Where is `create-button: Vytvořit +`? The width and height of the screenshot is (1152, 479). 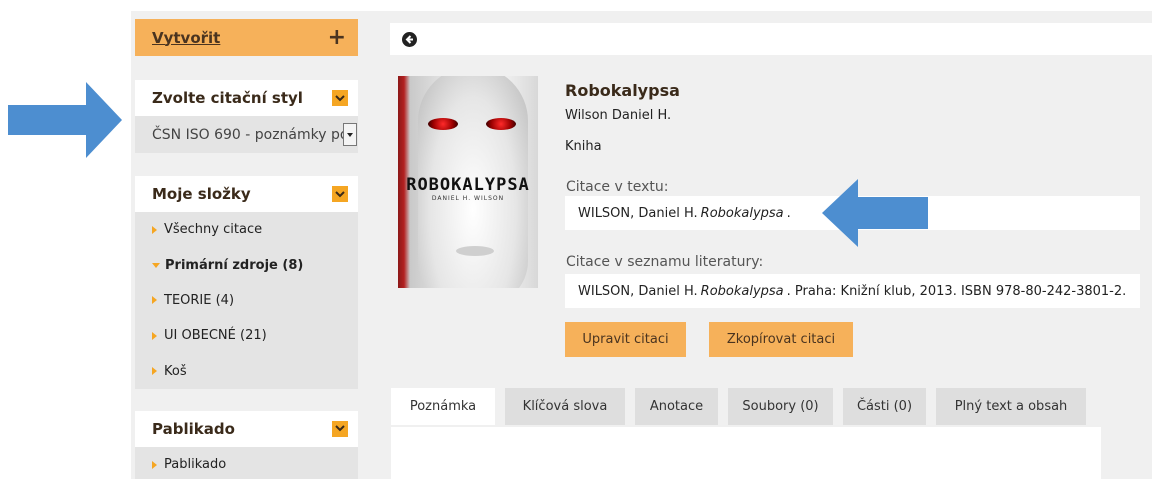
create-button: Vytvořit + is located at coordinates (246, 37).